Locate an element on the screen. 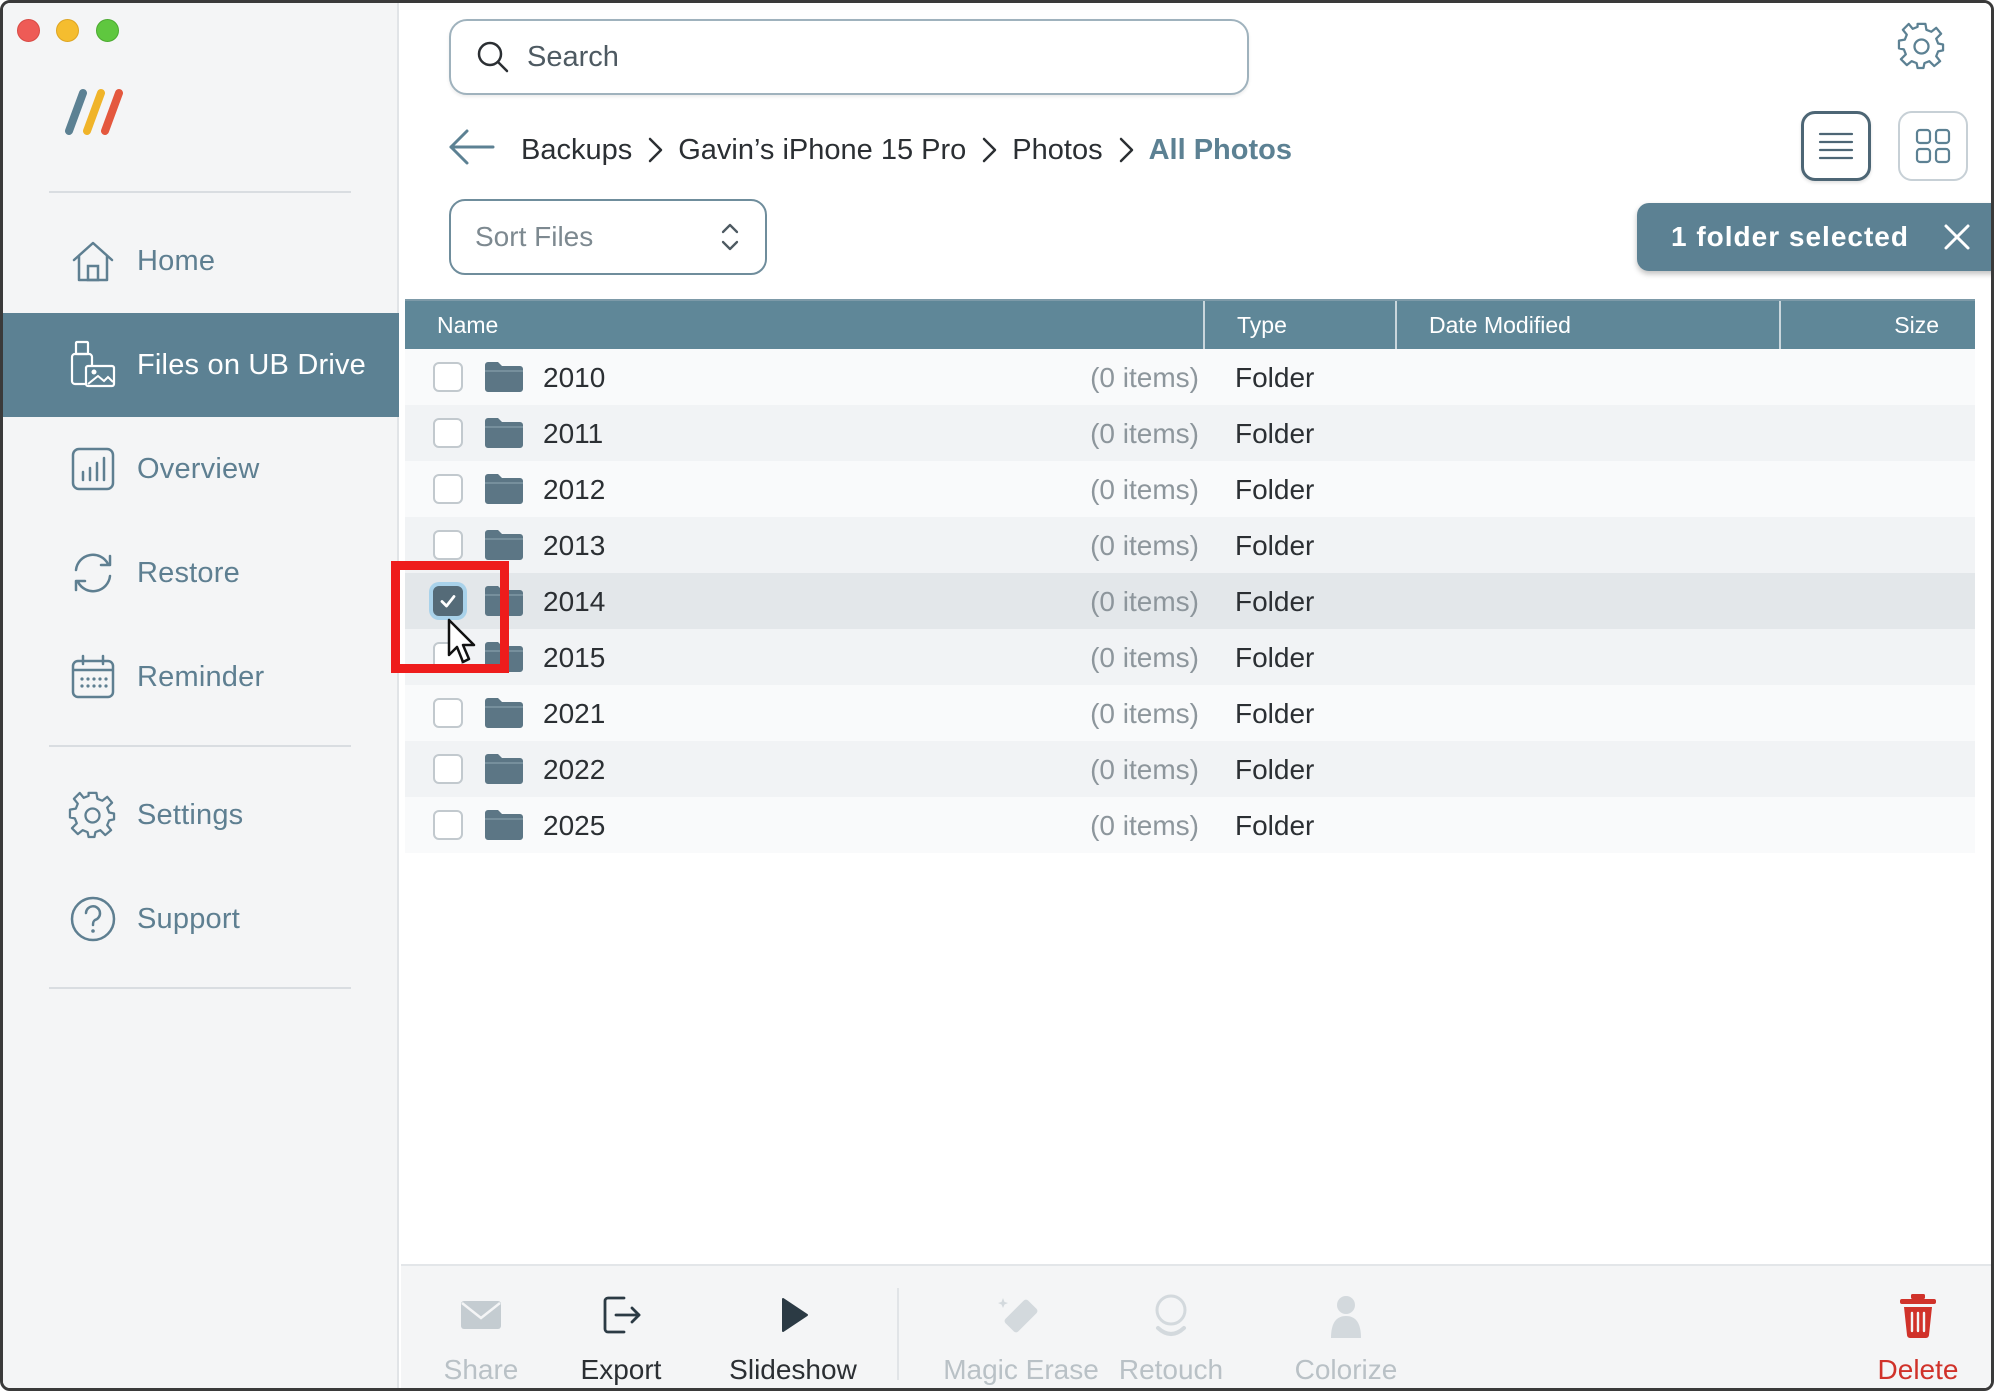 This screenshot has height=1391, width=1994. table-row: 2012 (0 items) Folder is located at coordinates (1190, 489).